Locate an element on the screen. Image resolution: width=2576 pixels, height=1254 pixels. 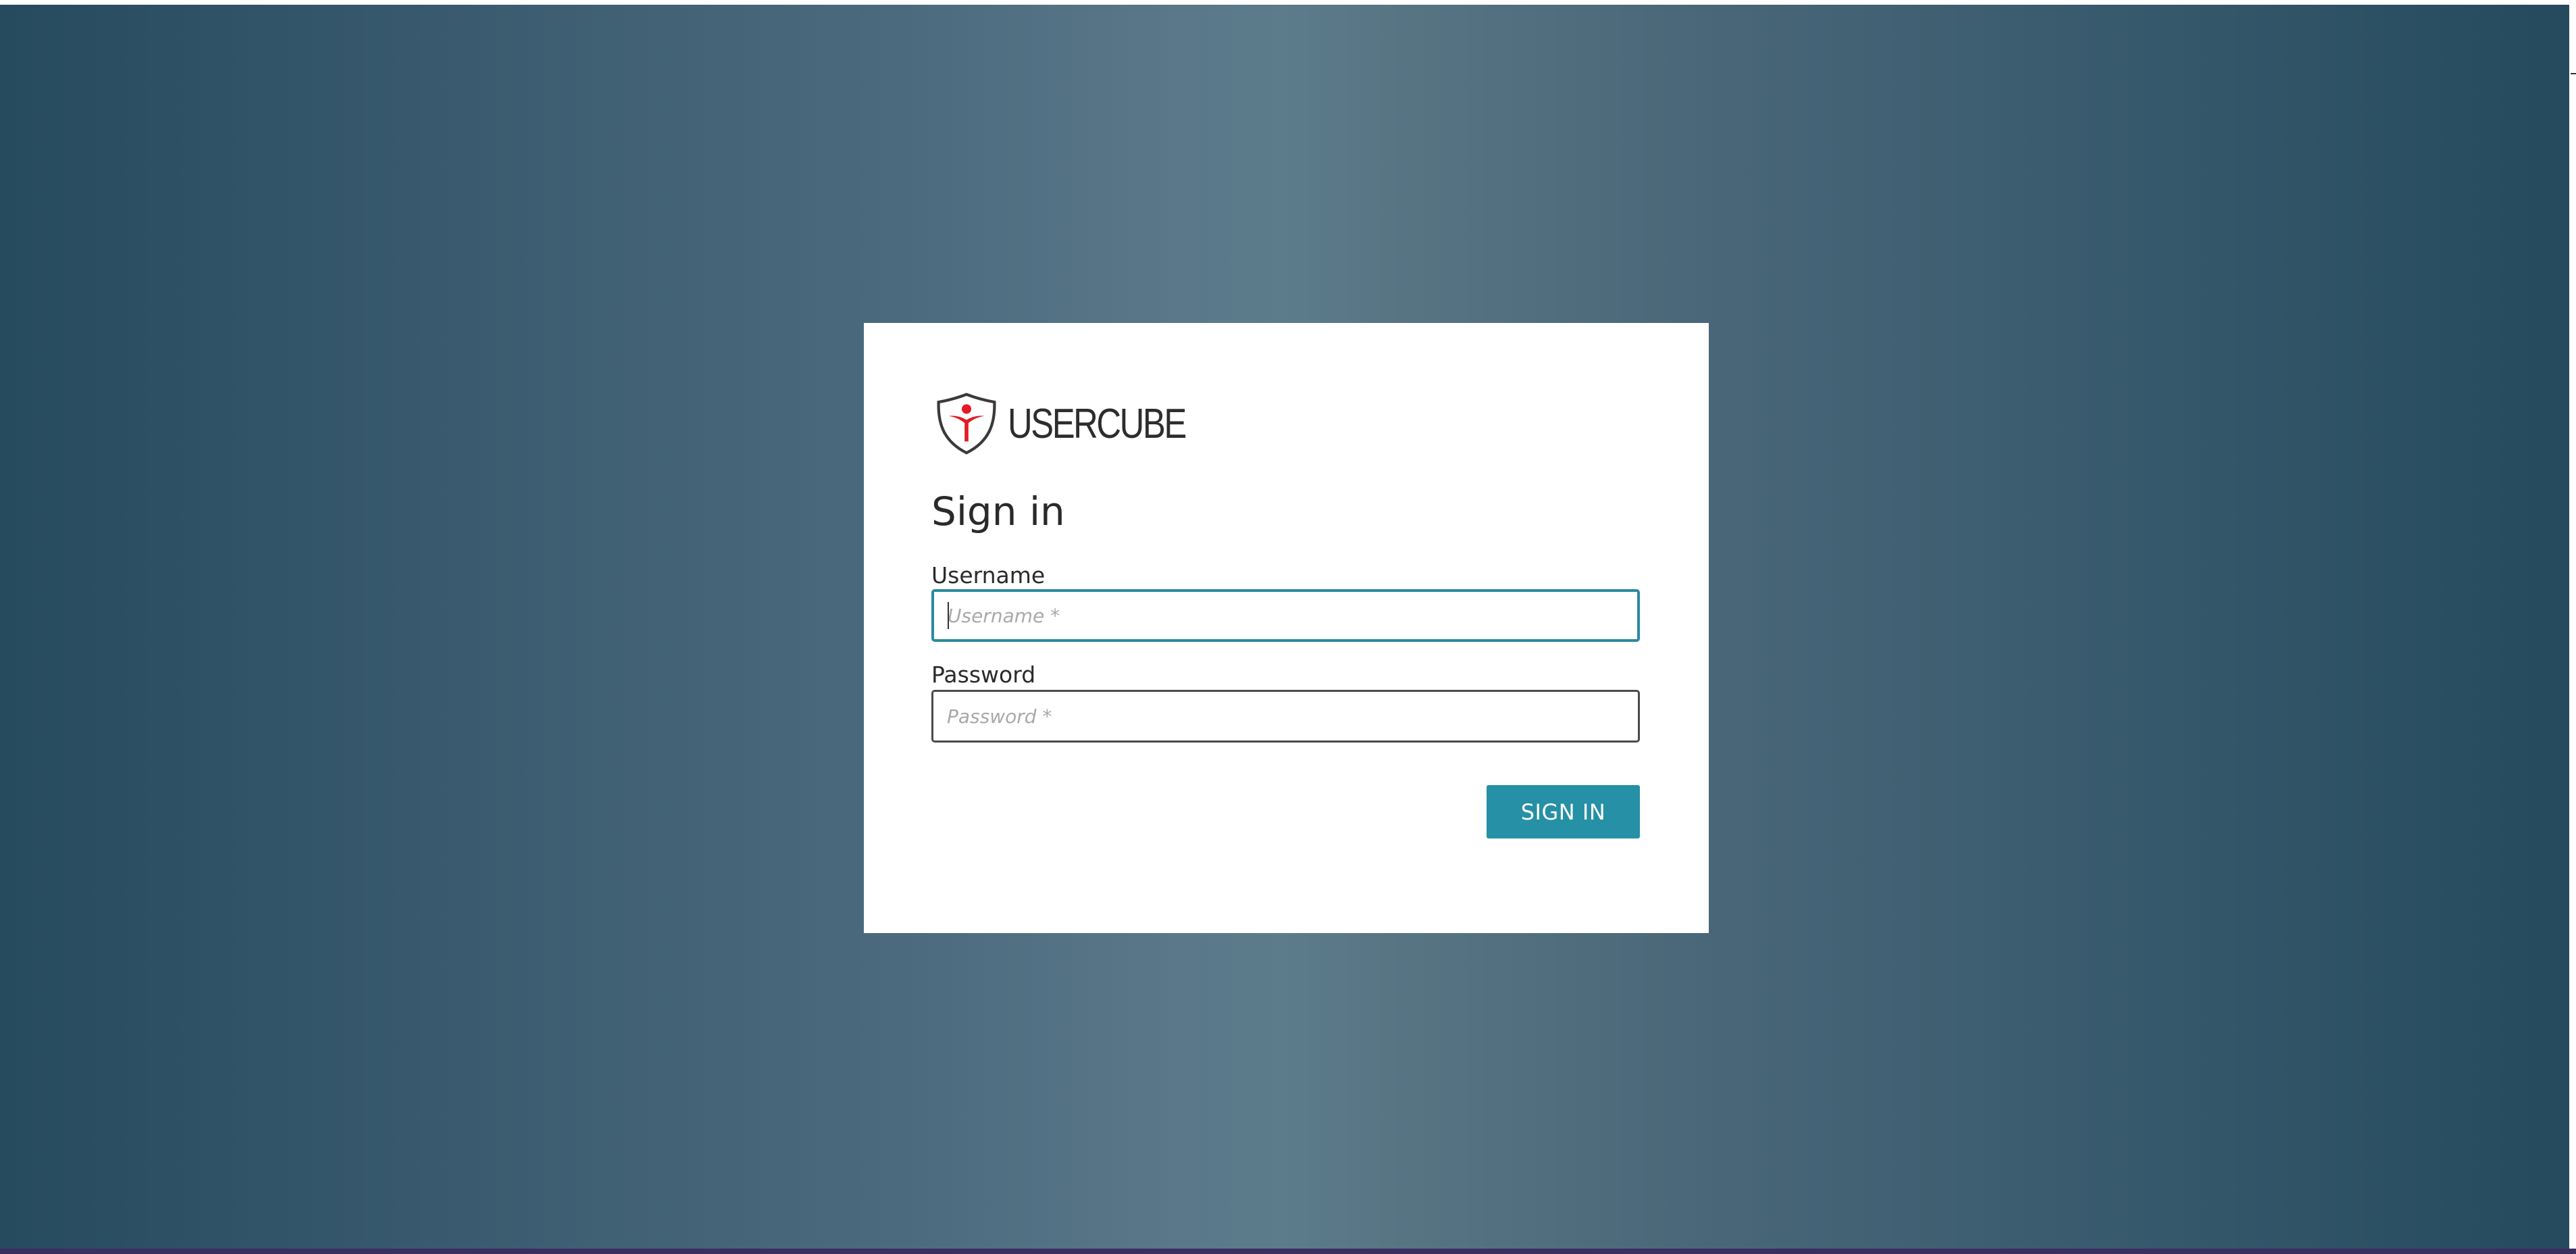
page-title: Sign in is located at coordinates (998, 511).